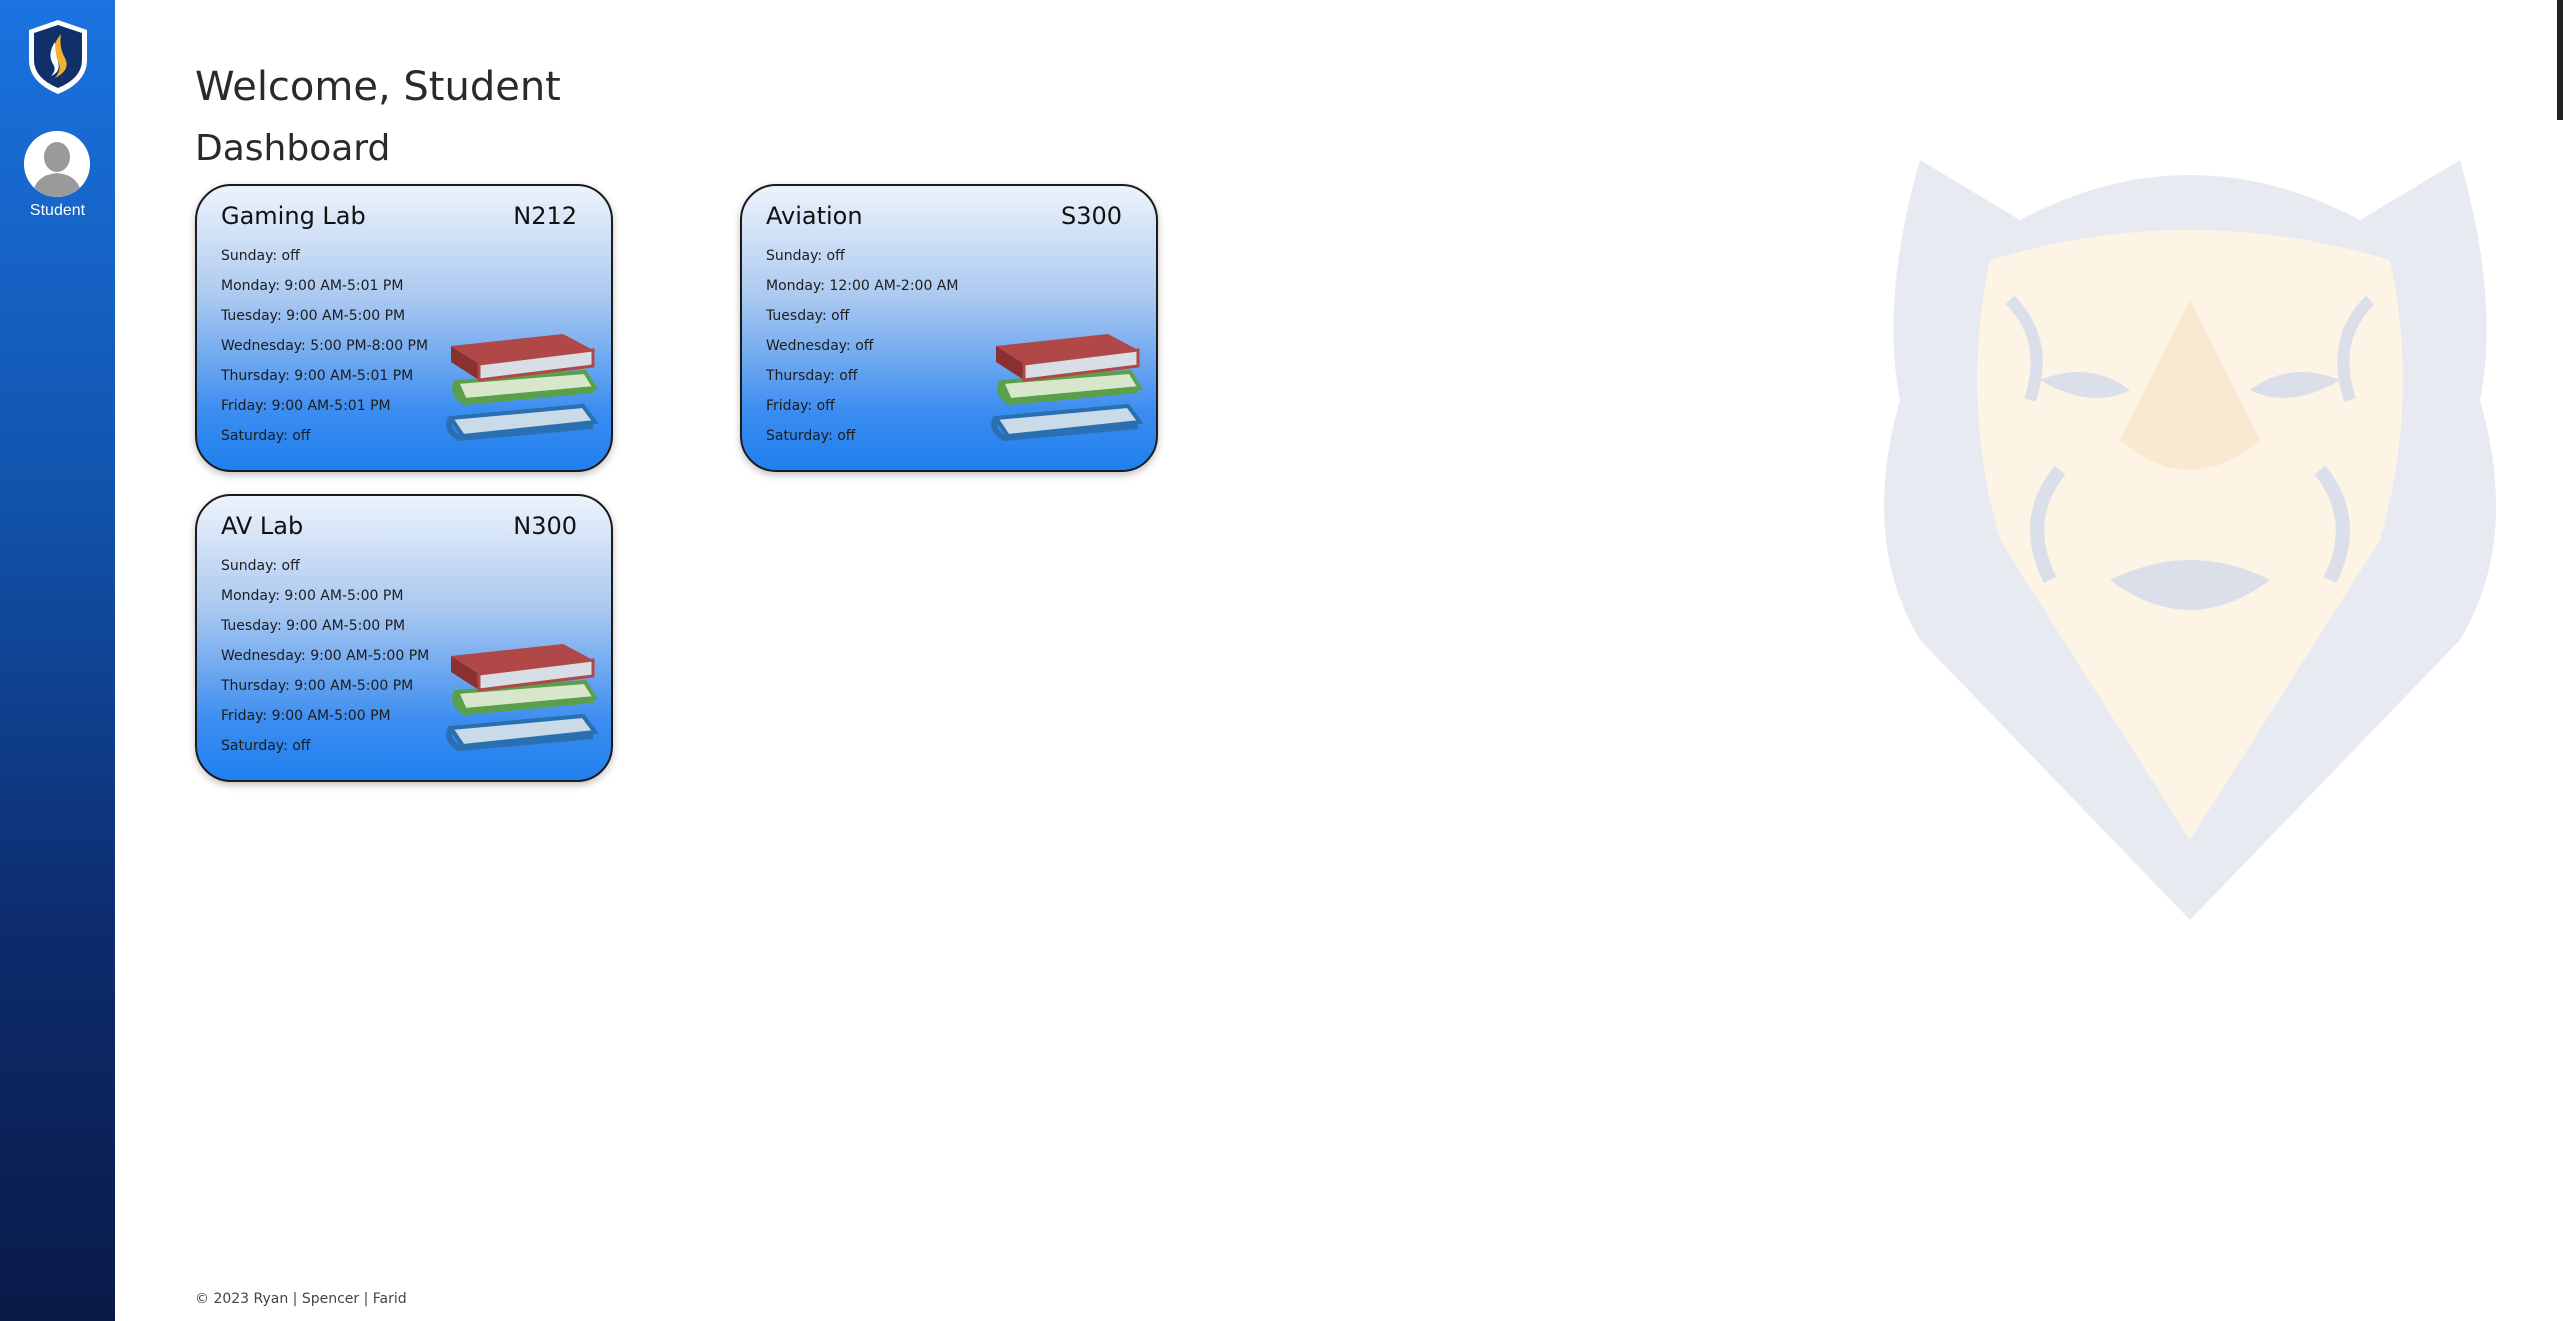  What do you see at coordinates (2190, 540) in the screenshot?
I see `tiger-watermark` at bounding box center [2190, 540].